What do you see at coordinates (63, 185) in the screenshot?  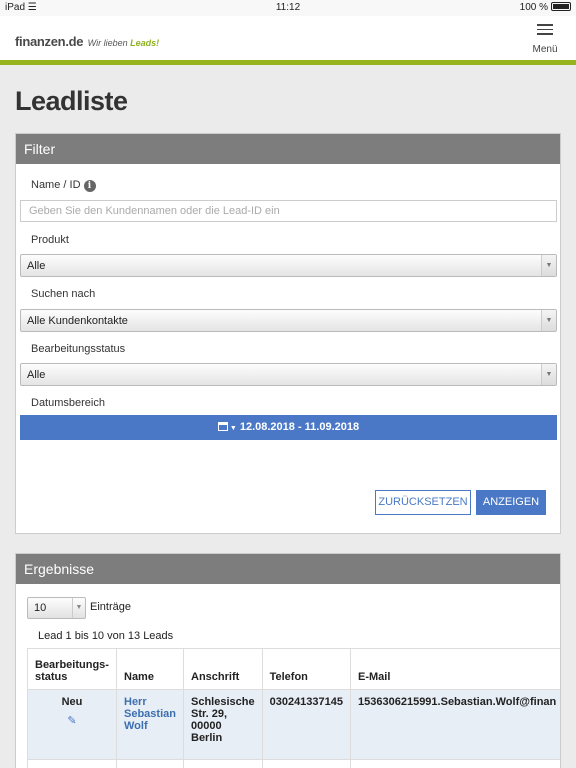 I see `name-label: Name / ID i` at bounding box center [63, 185].